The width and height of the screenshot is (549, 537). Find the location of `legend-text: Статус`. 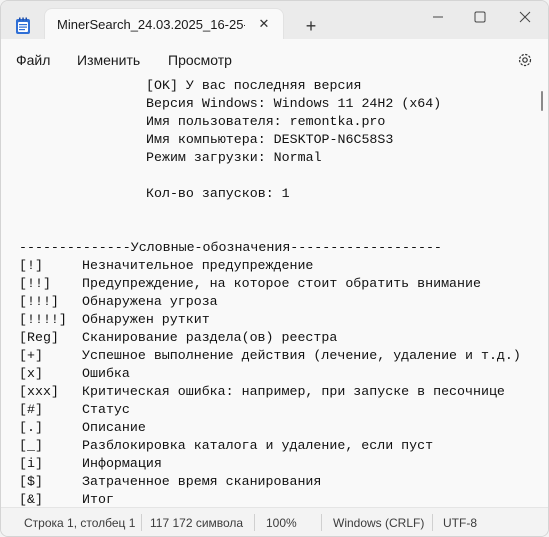

legend-text: Статус is located at coordinates (106, 409).